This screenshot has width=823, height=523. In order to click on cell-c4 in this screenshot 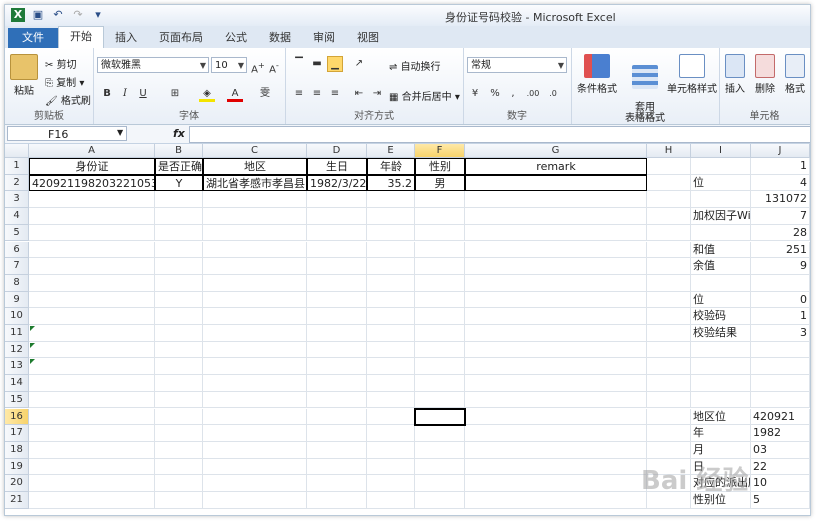, I will do `click(255, 216)`.